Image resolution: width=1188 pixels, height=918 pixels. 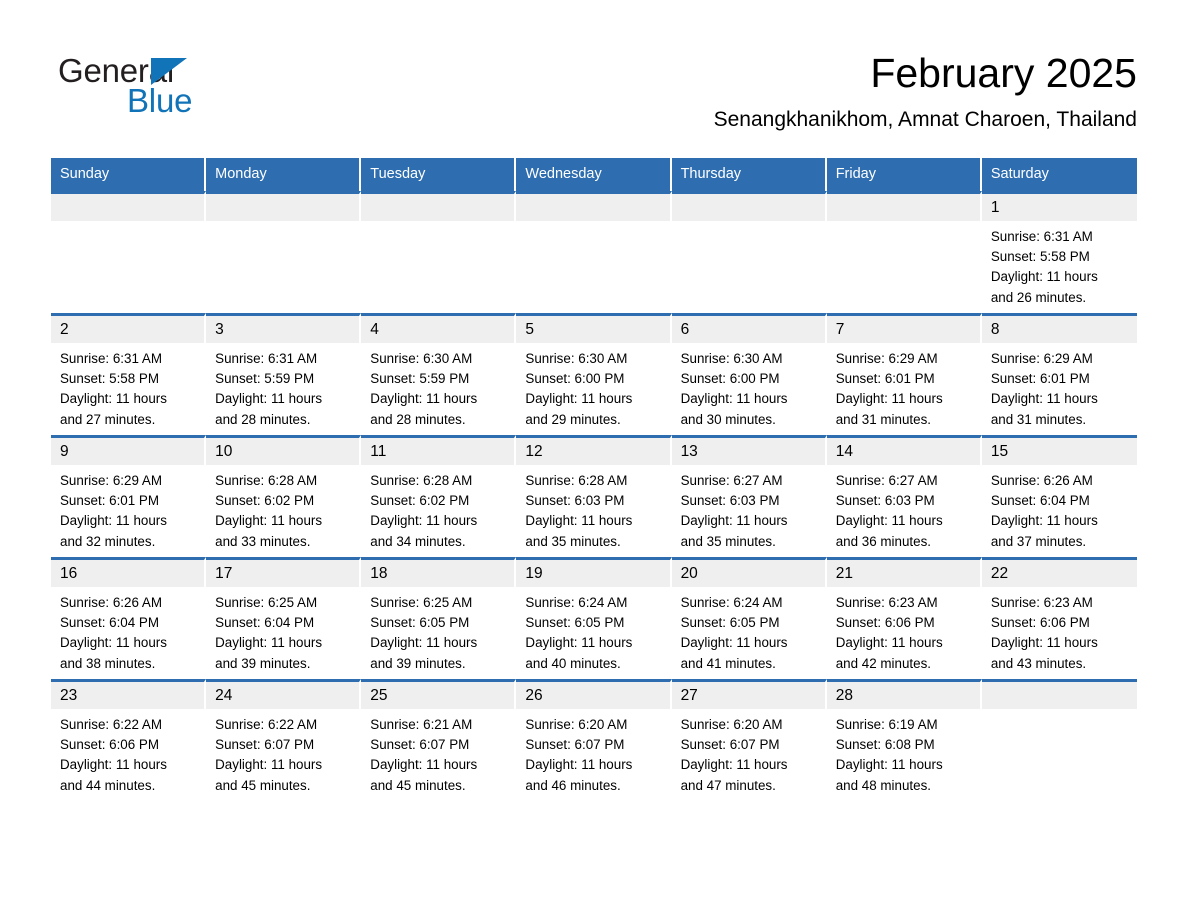 I want to click on sunrise-time: Sunrise: 6:27 AM, so click(x=886, y=480).